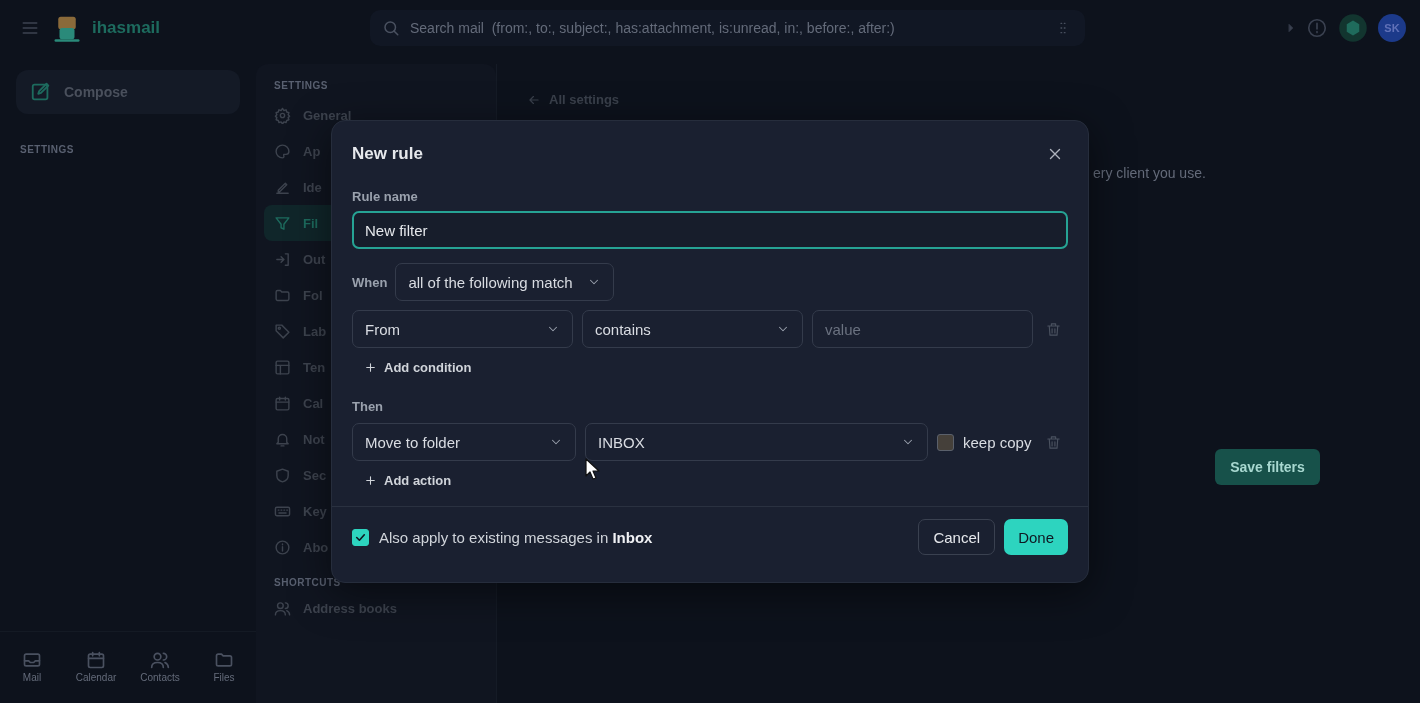  Describe the element at coordinates (385, 196) in the screenshot. I see `field-label: Rule name` at that location.